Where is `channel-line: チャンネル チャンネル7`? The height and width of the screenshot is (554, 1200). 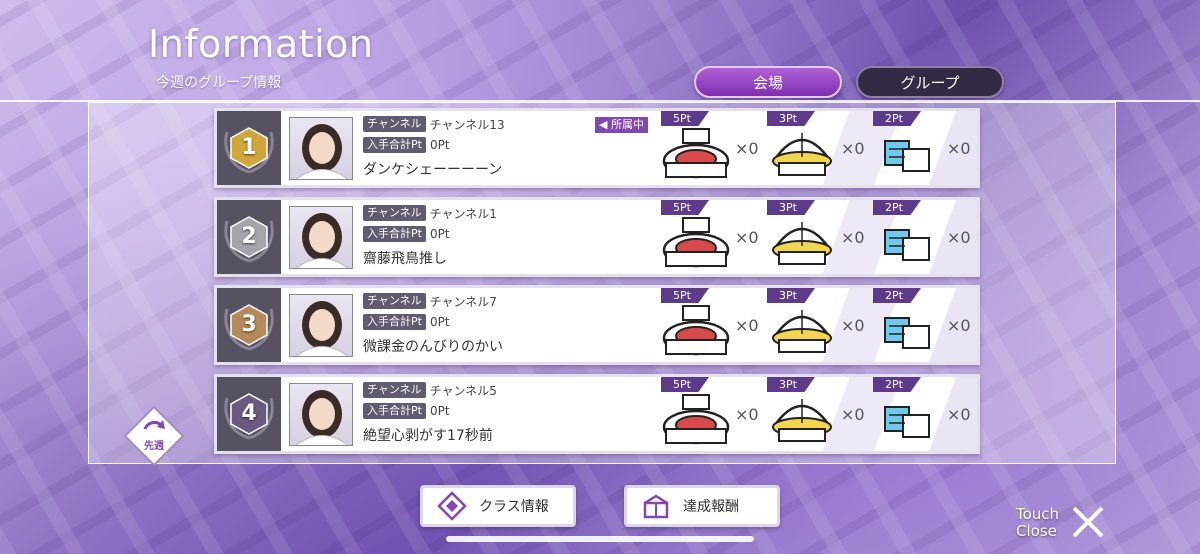
channel-line: チャンネル チャンネル7 is located at coordinates (430, 301).